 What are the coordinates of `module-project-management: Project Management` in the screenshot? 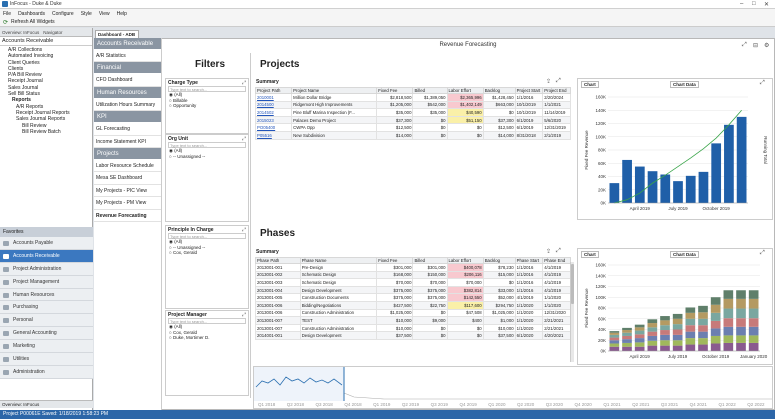 It's located at (46, 282).